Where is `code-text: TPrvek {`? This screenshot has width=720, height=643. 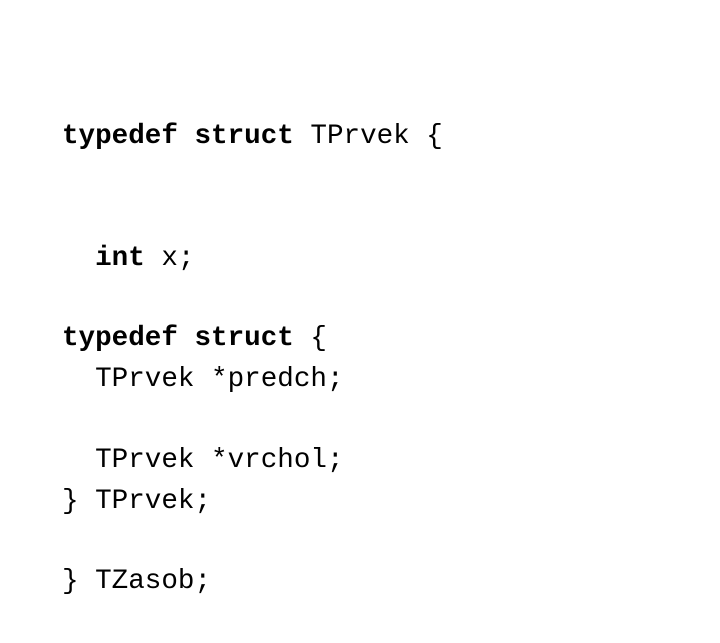
code-text: TPrvek { is located at coordinates (368, 136).